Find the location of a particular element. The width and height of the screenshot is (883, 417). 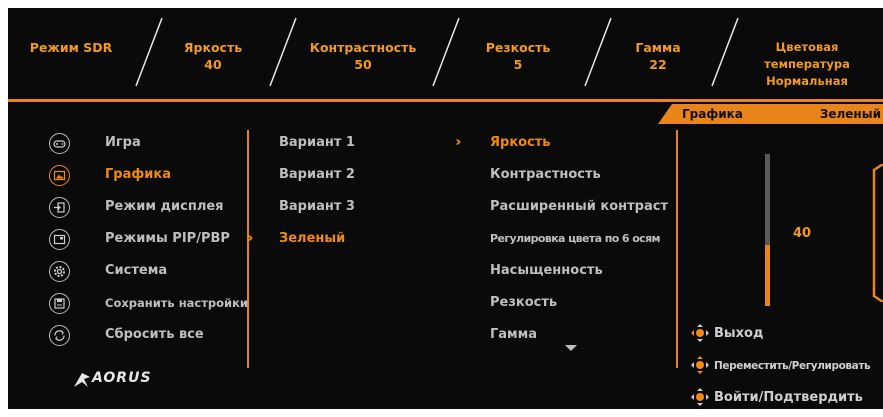

header-mode-label: Режим SDR is located at coordinates (71, 47).